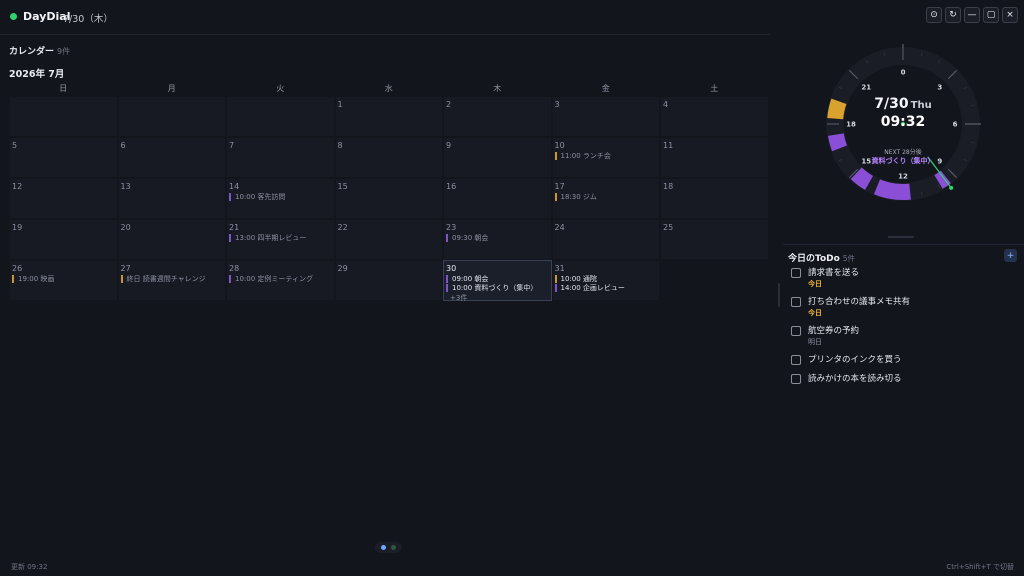  What do you see at coordinates (497, 298) in the screenshot?
I see `more-events-link: +3件` at bounding box center [497, 298].